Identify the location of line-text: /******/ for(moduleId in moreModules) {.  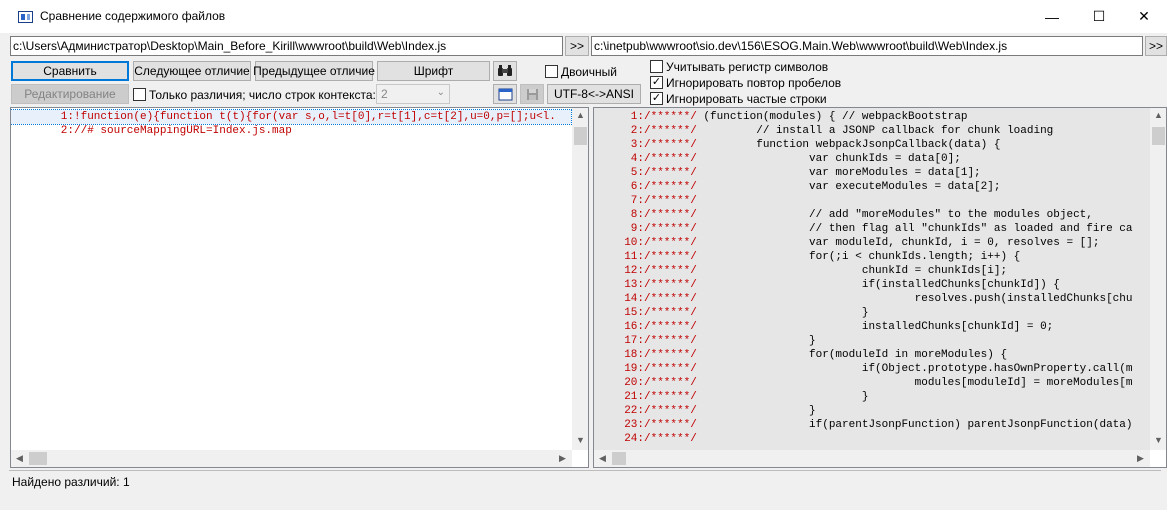
(825, 355).